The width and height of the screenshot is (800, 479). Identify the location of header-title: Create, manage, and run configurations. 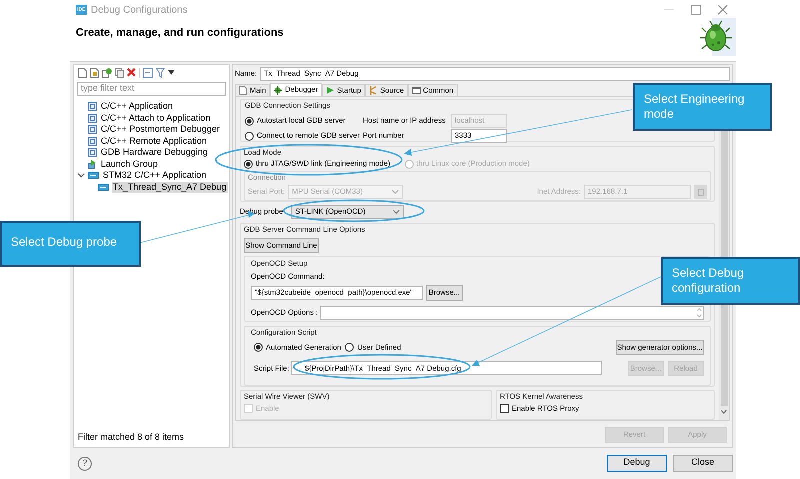
(180, 33).